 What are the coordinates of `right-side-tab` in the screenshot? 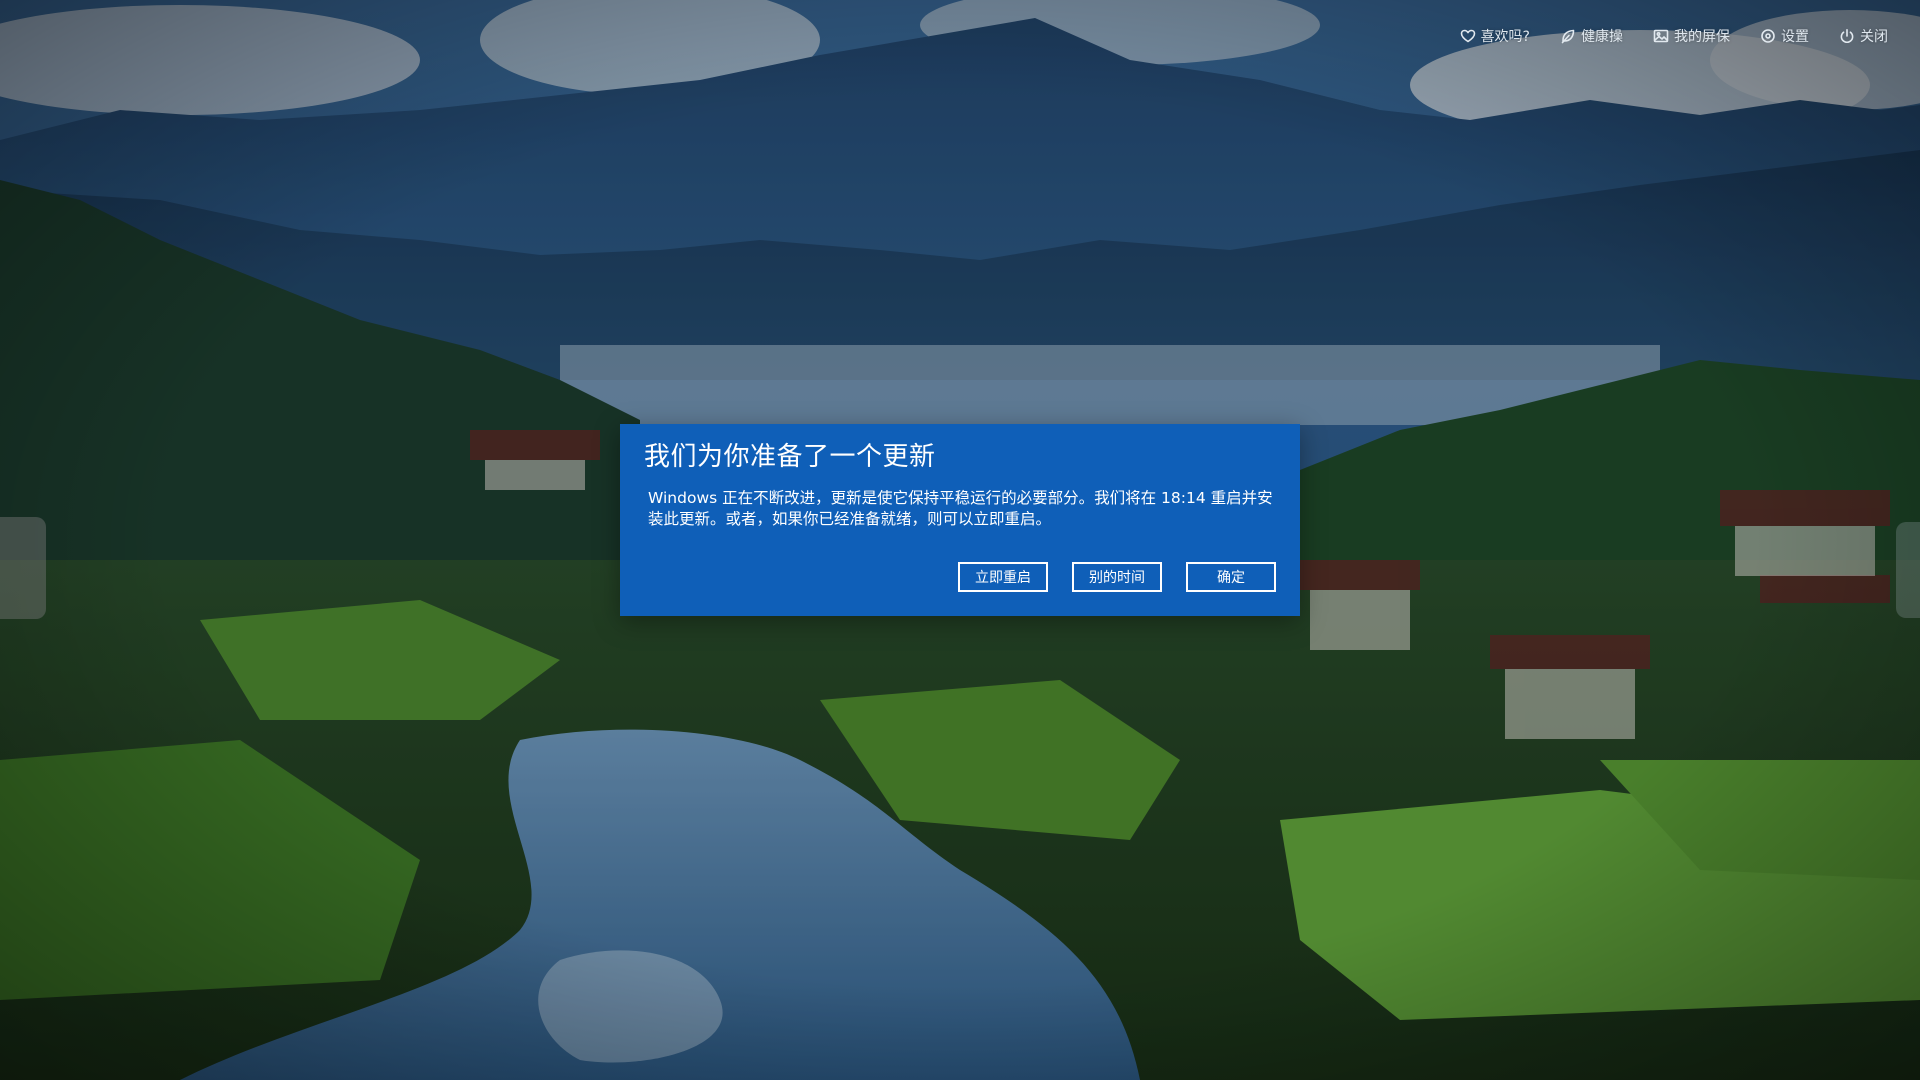 It's located at (1908, 570).